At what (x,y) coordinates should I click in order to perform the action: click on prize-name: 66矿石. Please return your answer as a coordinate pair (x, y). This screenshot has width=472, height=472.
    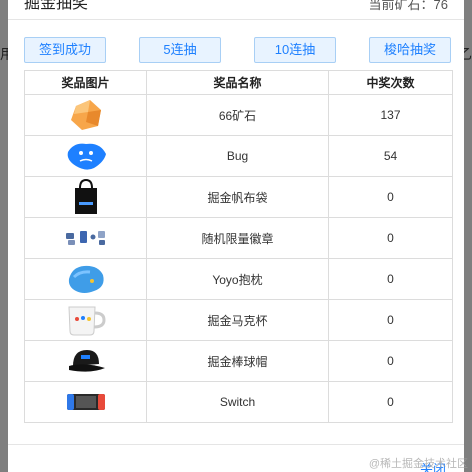
    Looking at the image, I should click on (237, 115).